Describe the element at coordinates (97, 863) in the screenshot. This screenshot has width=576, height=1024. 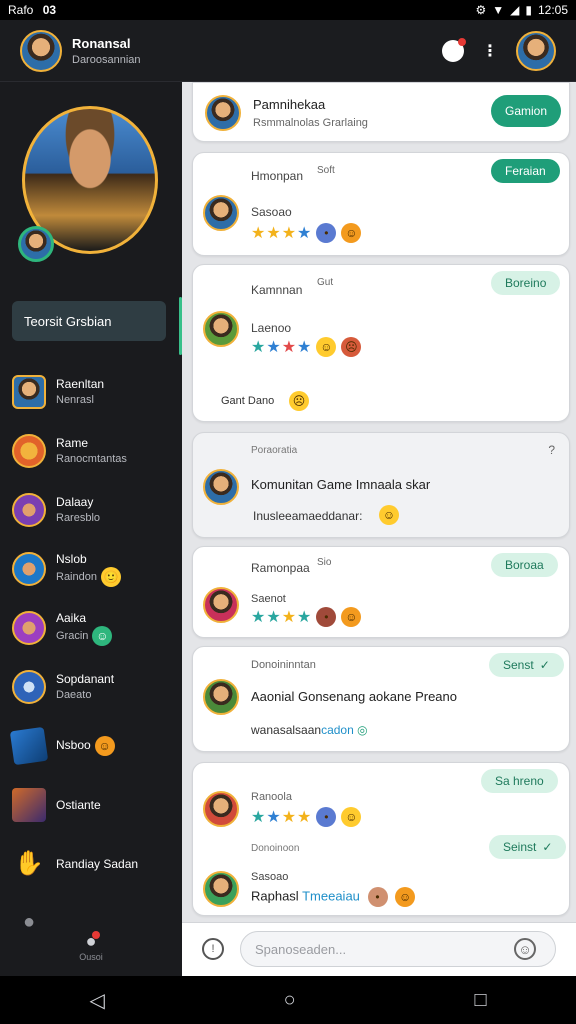
I see `nav-label-title: Randiay Sadan` at that location.